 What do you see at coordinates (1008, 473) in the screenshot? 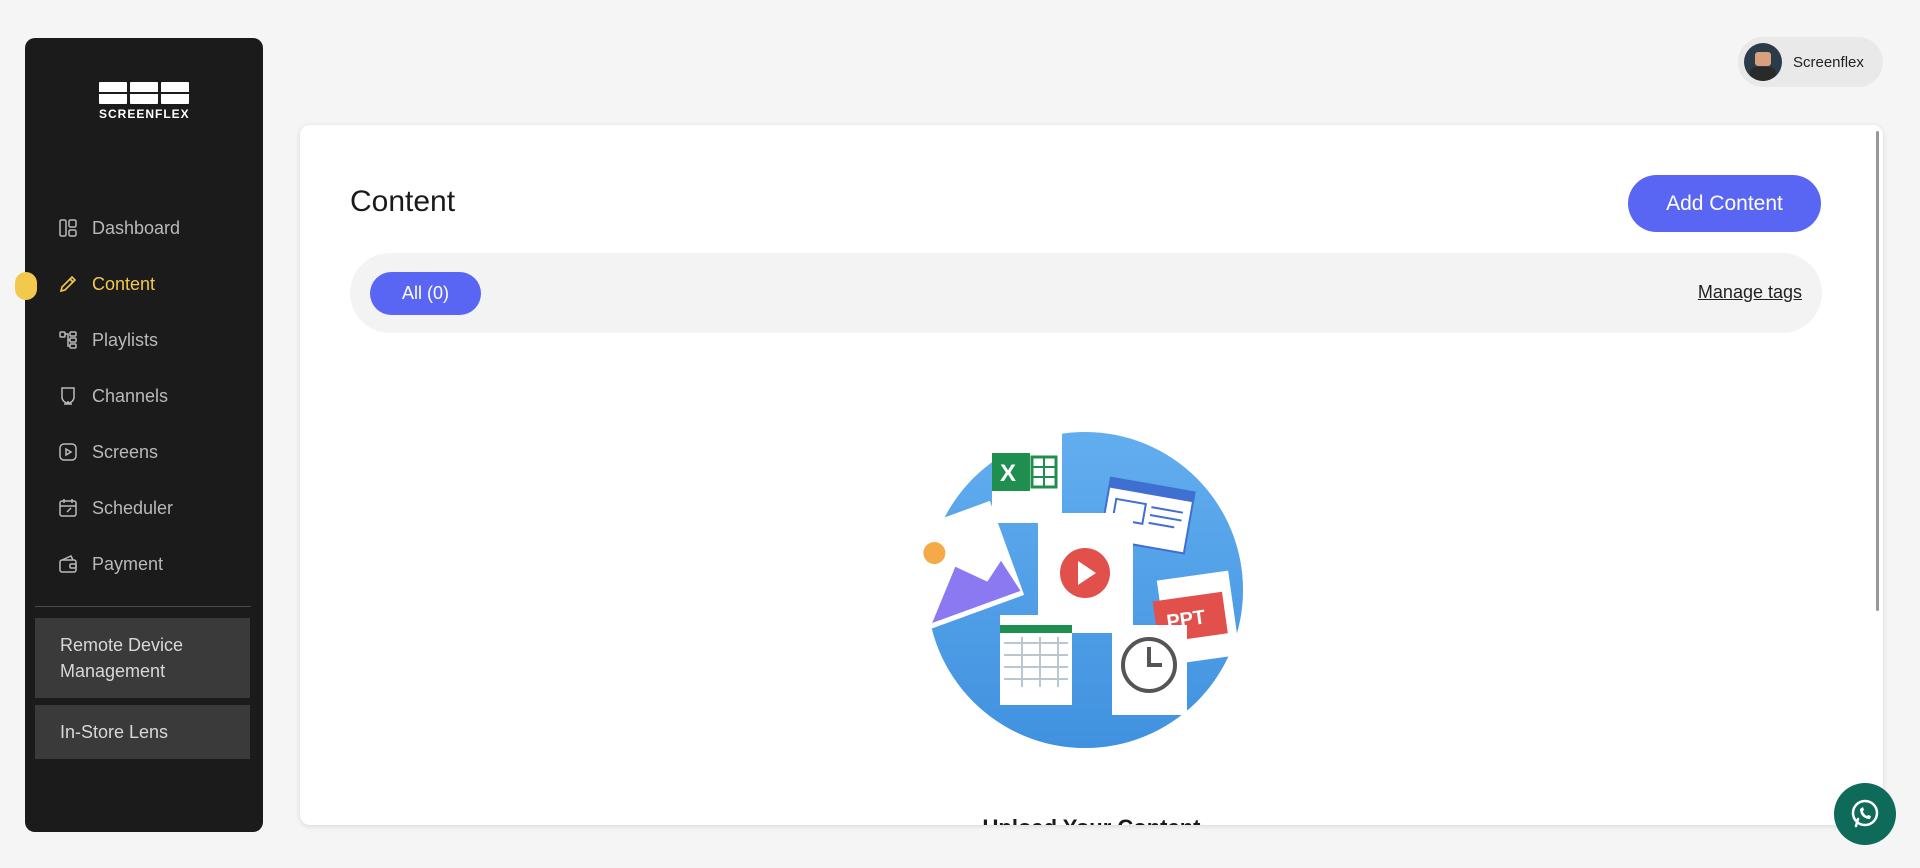
I see `svg-text: X` at bounding box center [1008, 473].